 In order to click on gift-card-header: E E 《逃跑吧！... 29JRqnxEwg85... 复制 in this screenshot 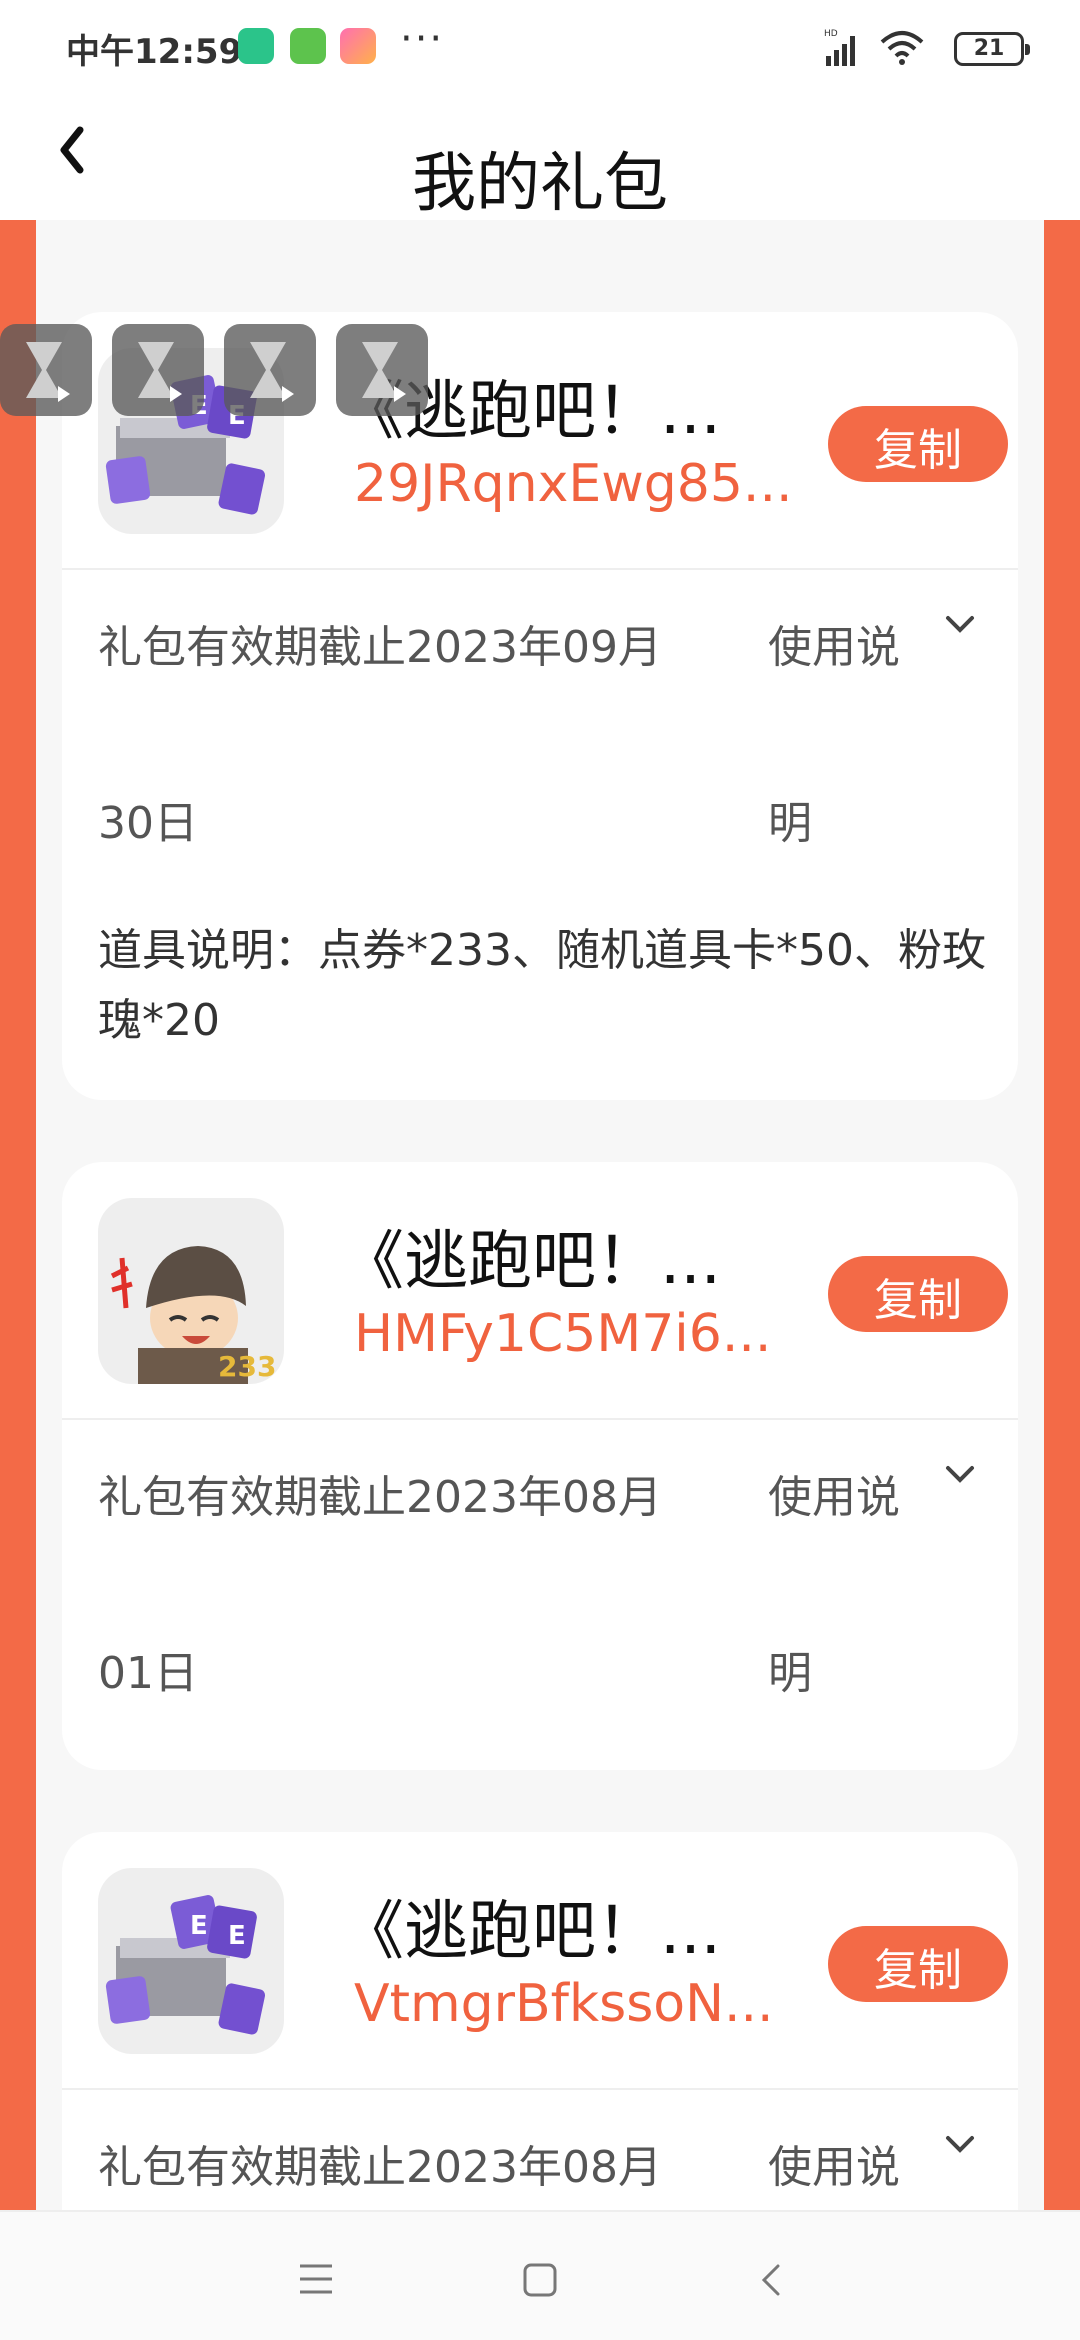, I will do `click(540, 441)`.